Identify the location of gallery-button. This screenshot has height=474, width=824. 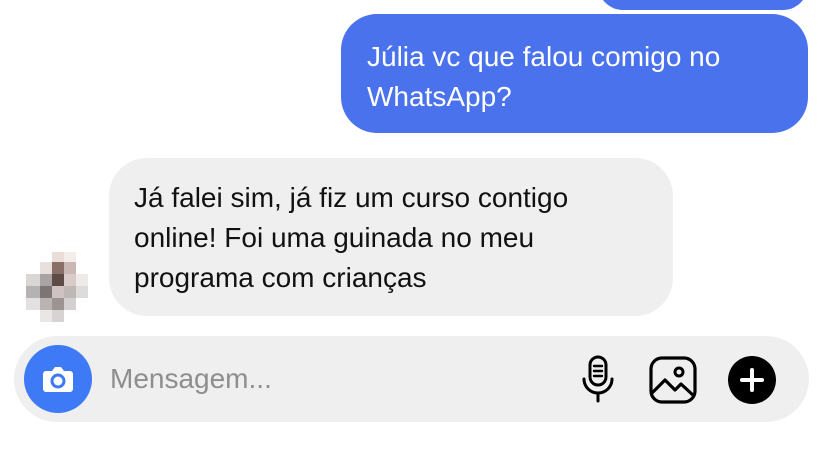
(673, 380).